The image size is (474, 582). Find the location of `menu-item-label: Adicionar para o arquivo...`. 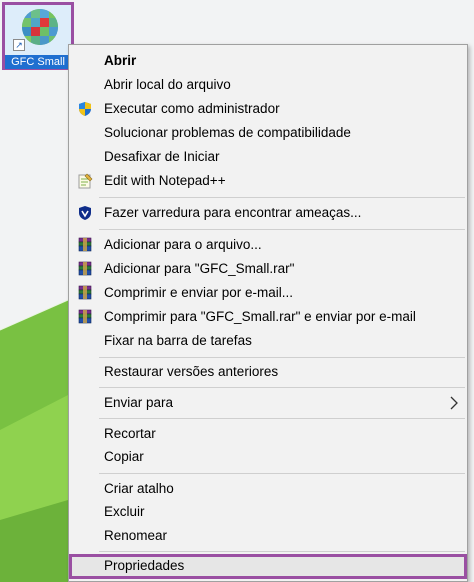

menu-item-label: Adicionar para o arquivo... is located at coordinates (183, 244).